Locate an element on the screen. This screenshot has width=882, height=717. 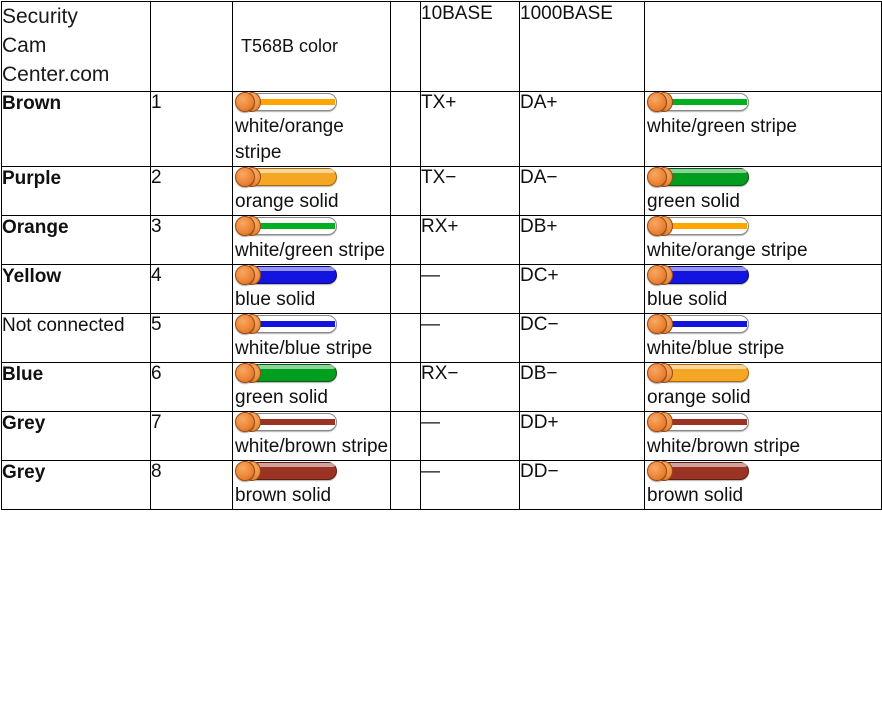
wire-color-label: blue solid is located at coordinates (275, 299).